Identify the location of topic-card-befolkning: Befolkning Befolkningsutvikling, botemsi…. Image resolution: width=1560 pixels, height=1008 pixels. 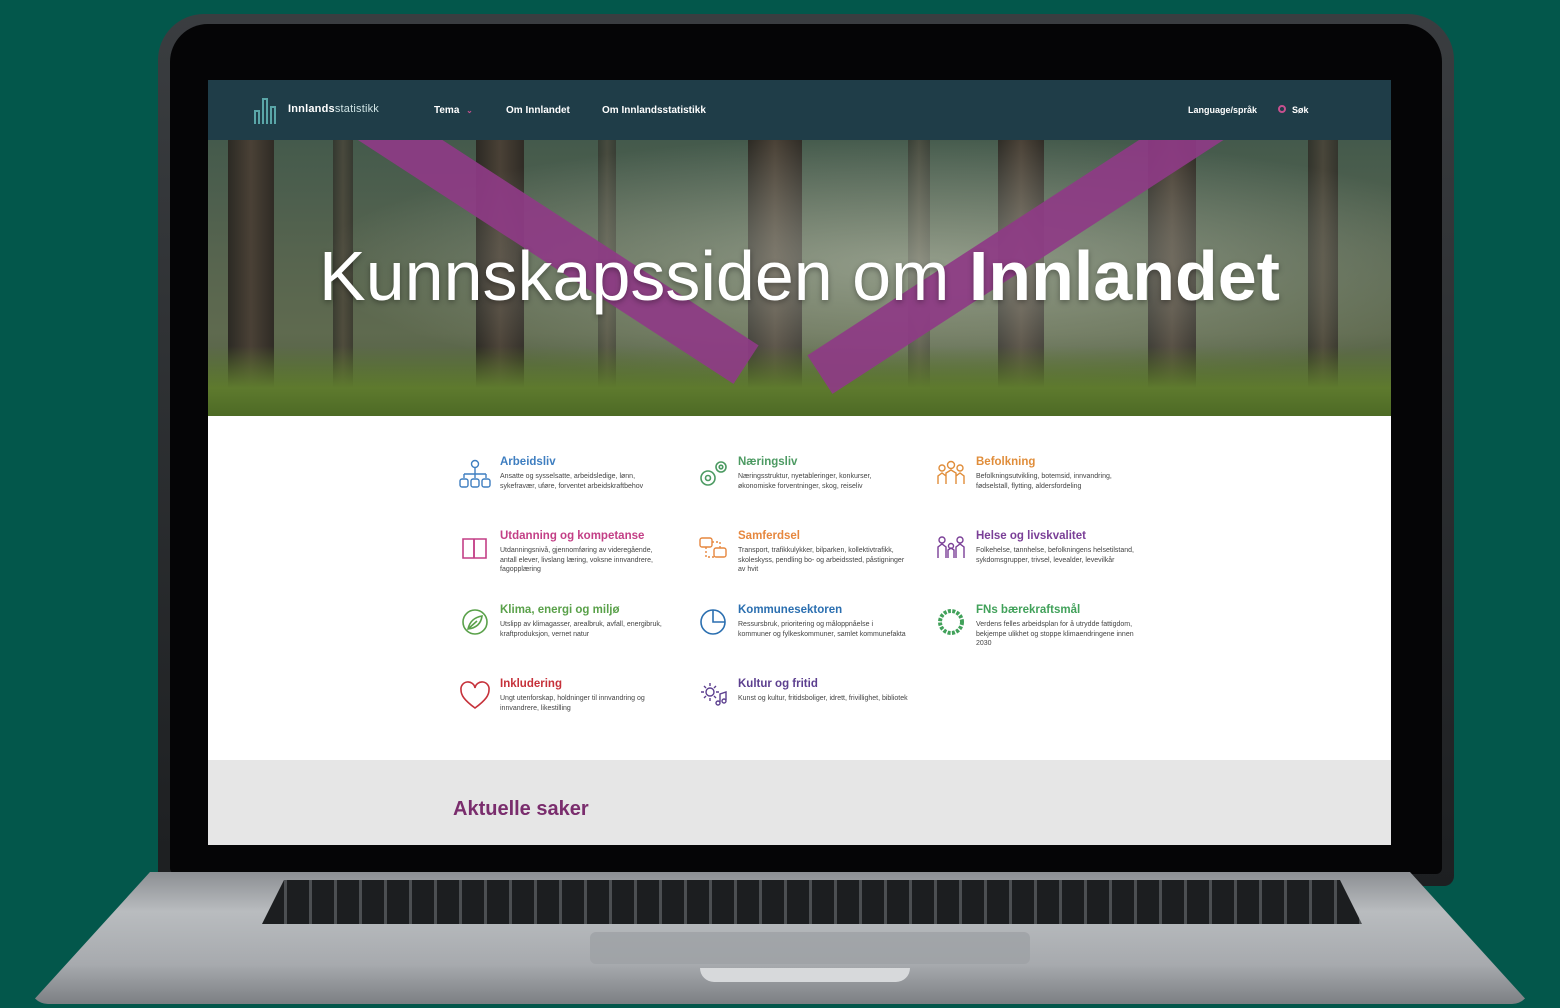
(1044, 488).